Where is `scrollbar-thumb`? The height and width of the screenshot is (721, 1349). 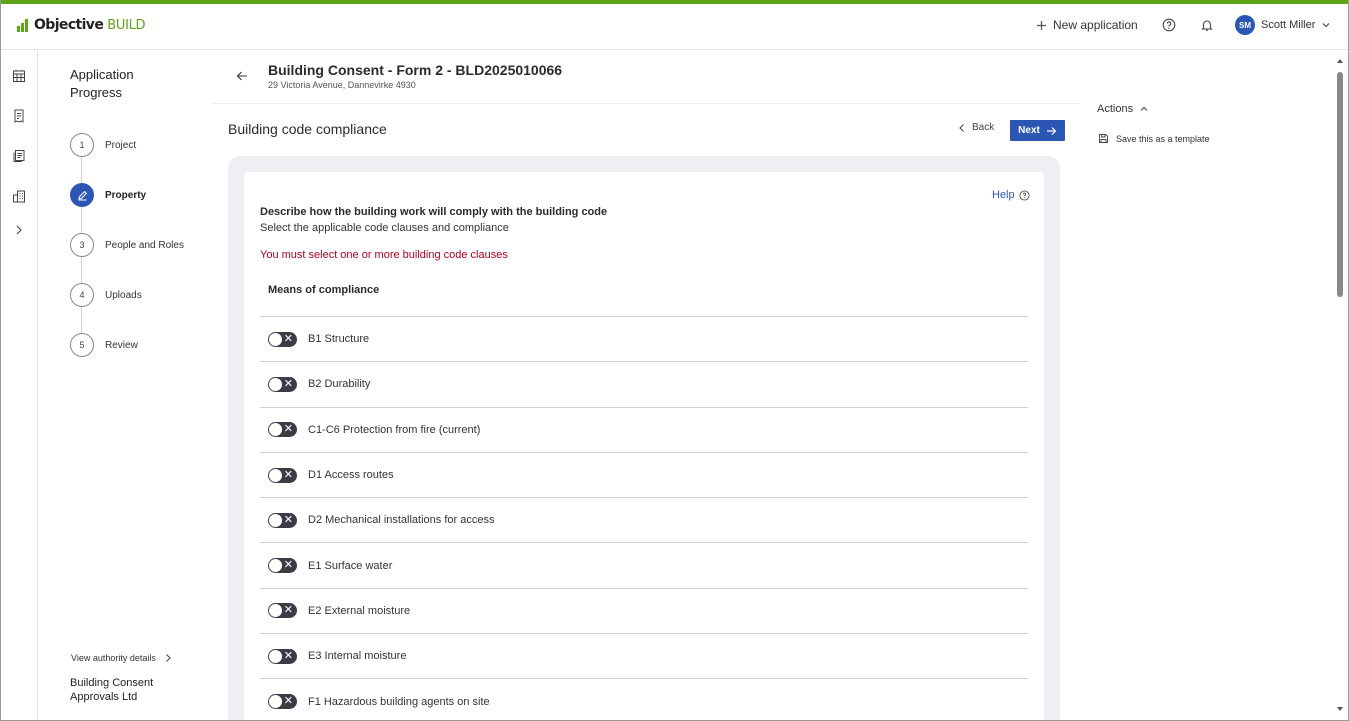 scrollbar-thumb is located at coordinates (1340, 184).